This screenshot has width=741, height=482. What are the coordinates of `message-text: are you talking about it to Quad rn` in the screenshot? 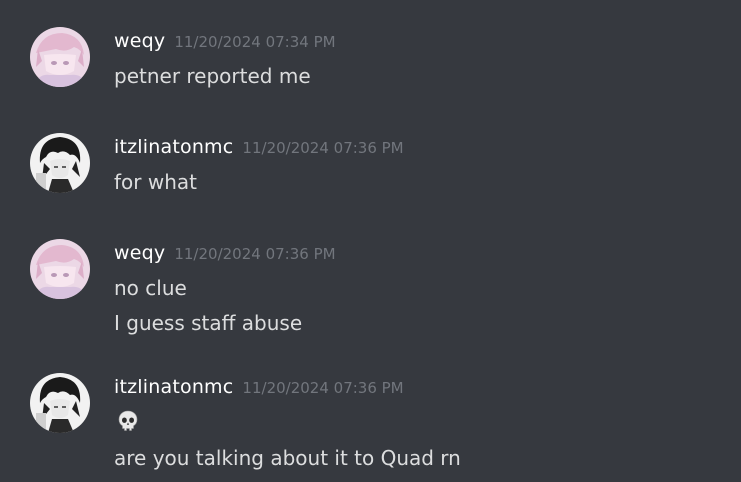 It's located at (287, 458).